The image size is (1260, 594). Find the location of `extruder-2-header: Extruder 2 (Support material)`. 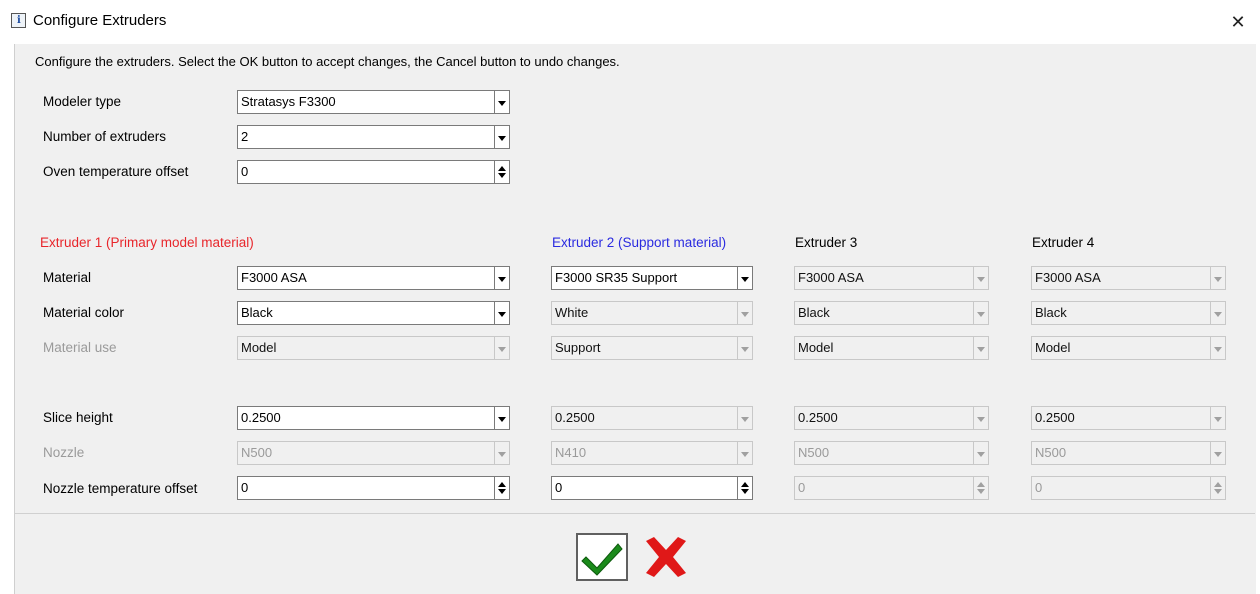

extruder-2-header: Extruder 2 (Support material) is located at coordinates (639, 242).